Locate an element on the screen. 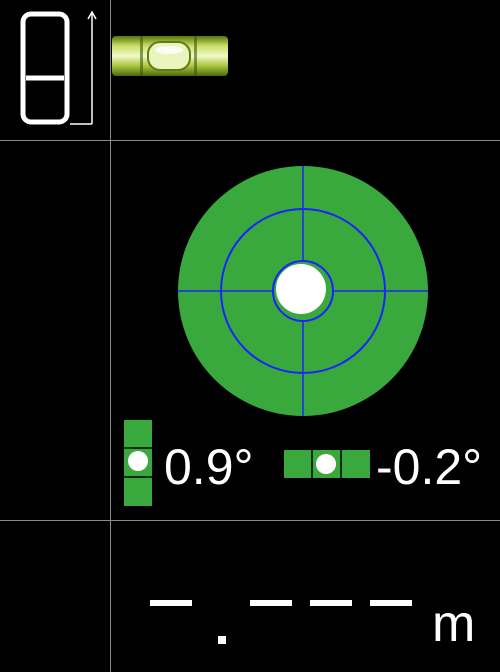 The image size is (500, 672). distance-readout: m is located at coordinates (318, 618).